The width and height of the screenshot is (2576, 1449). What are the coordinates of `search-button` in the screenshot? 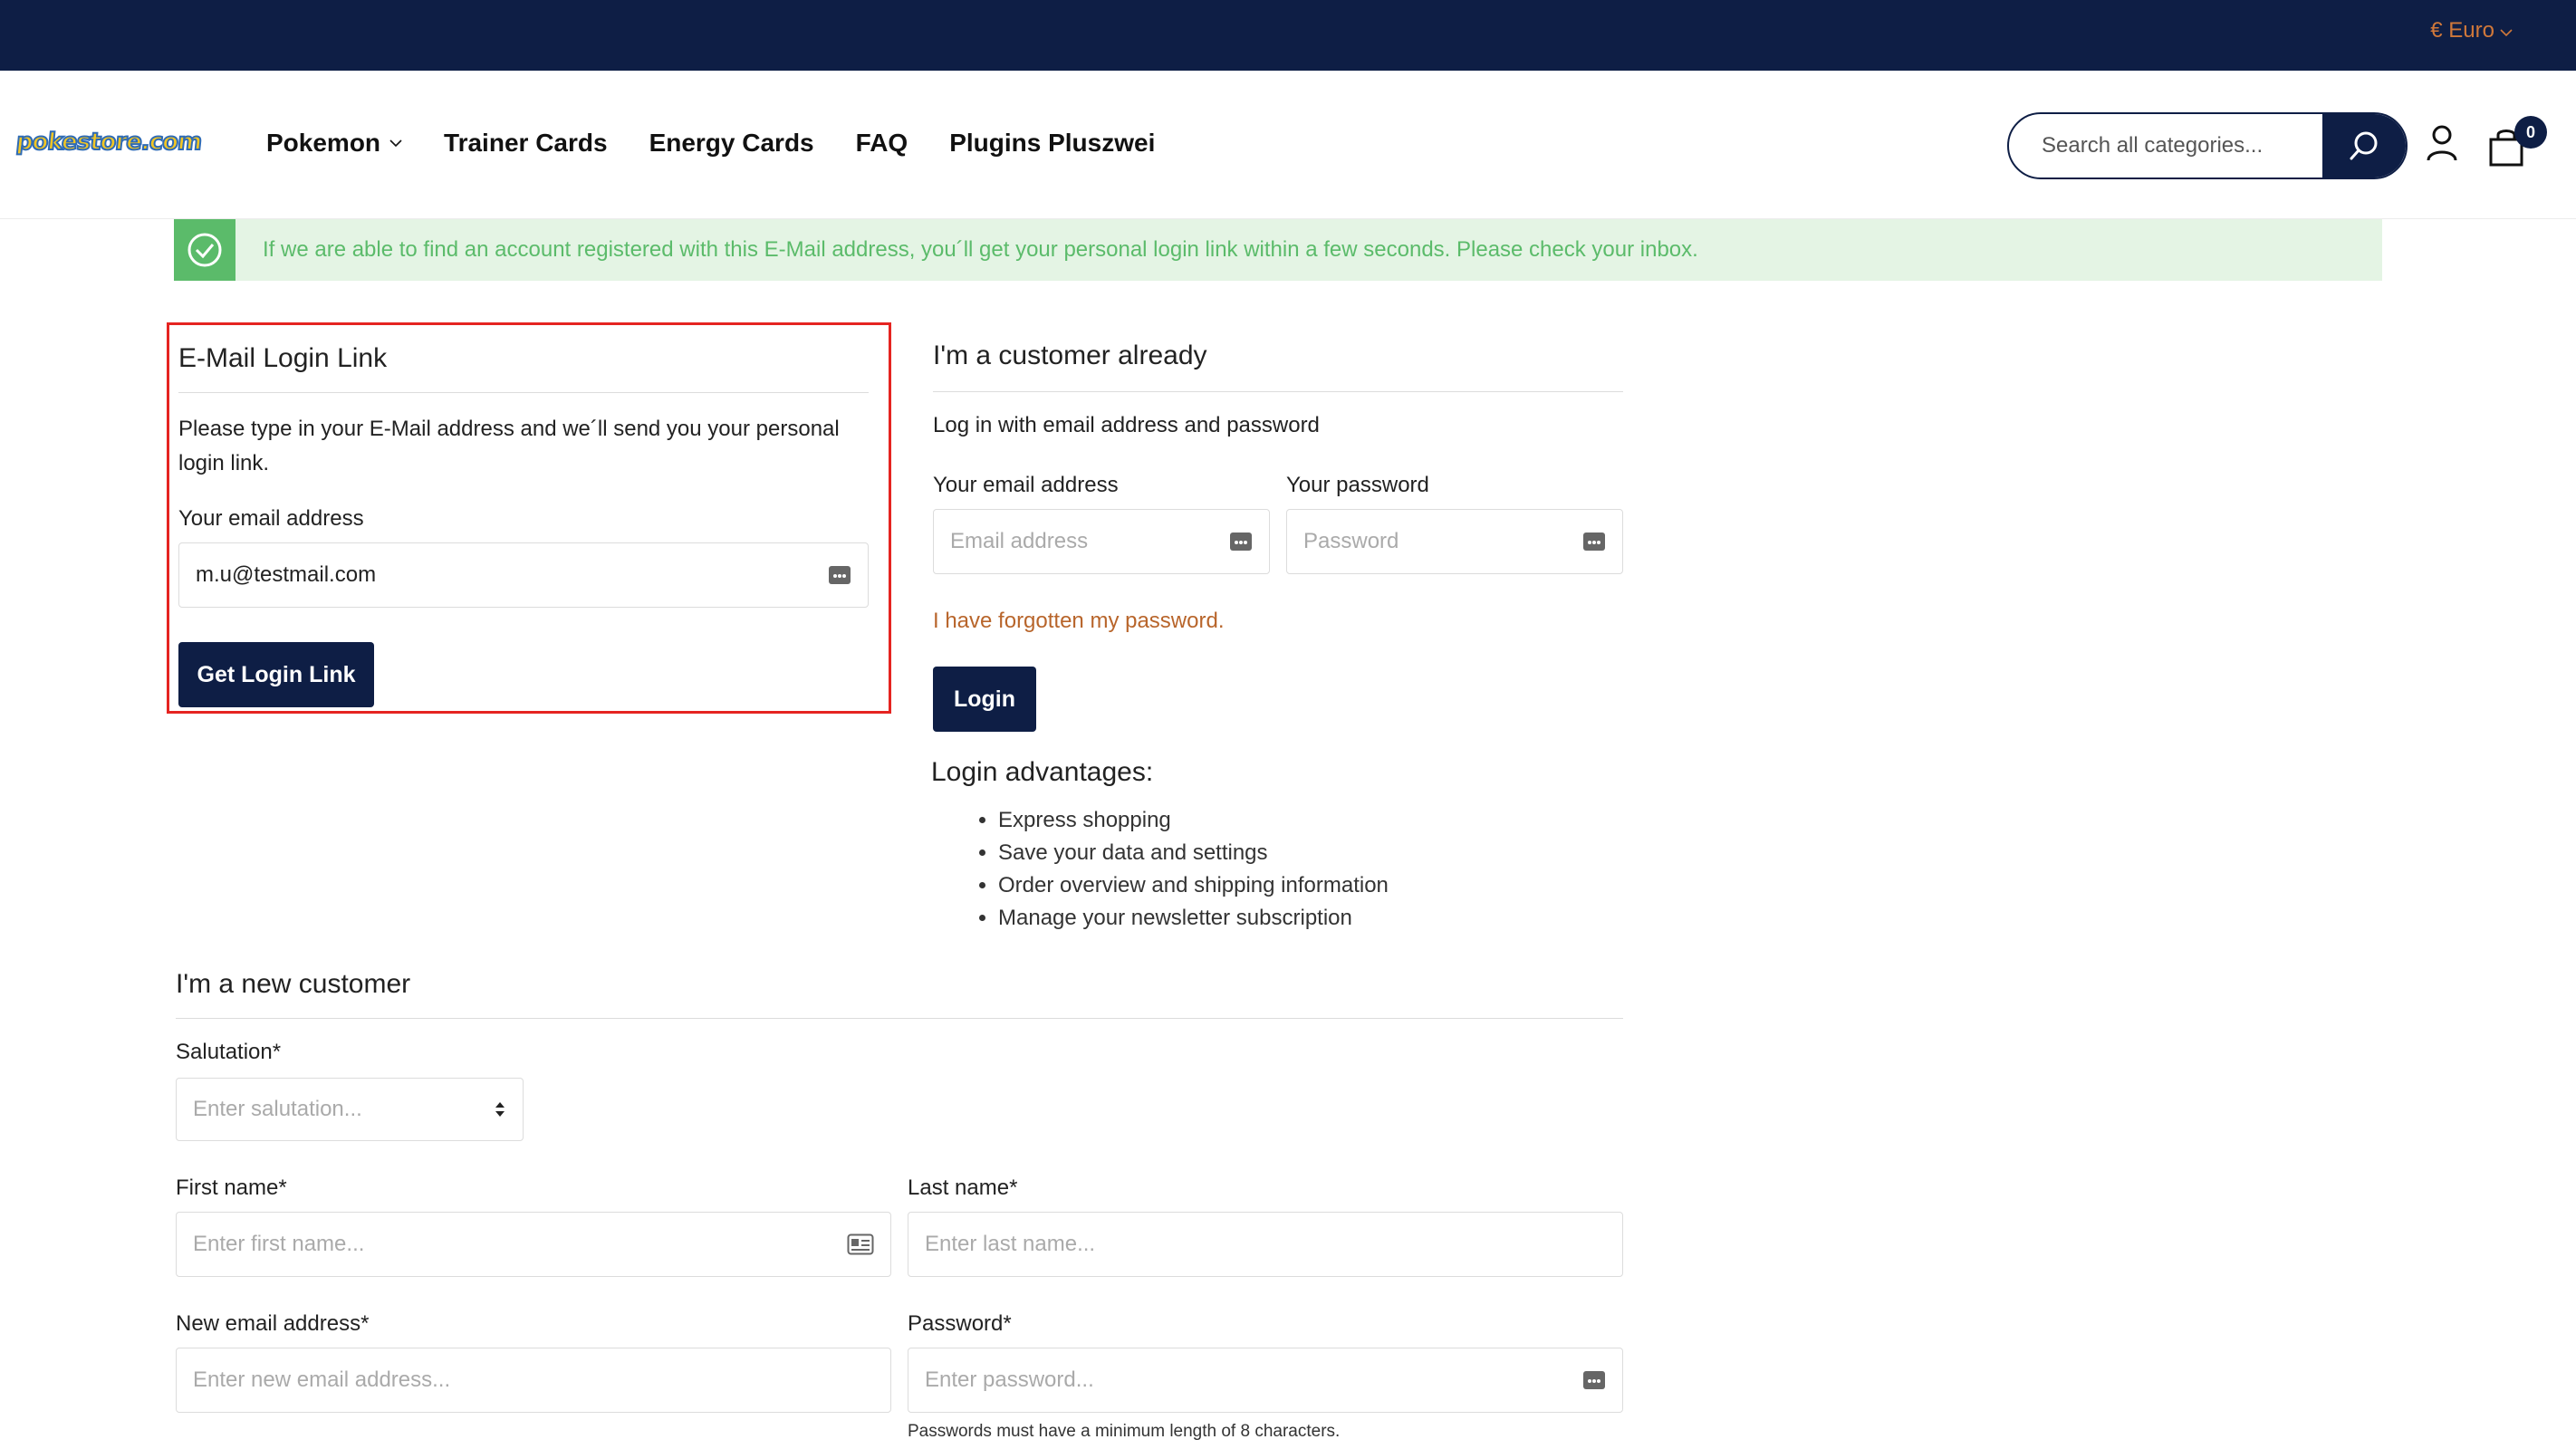 It's located at (2364, 146).